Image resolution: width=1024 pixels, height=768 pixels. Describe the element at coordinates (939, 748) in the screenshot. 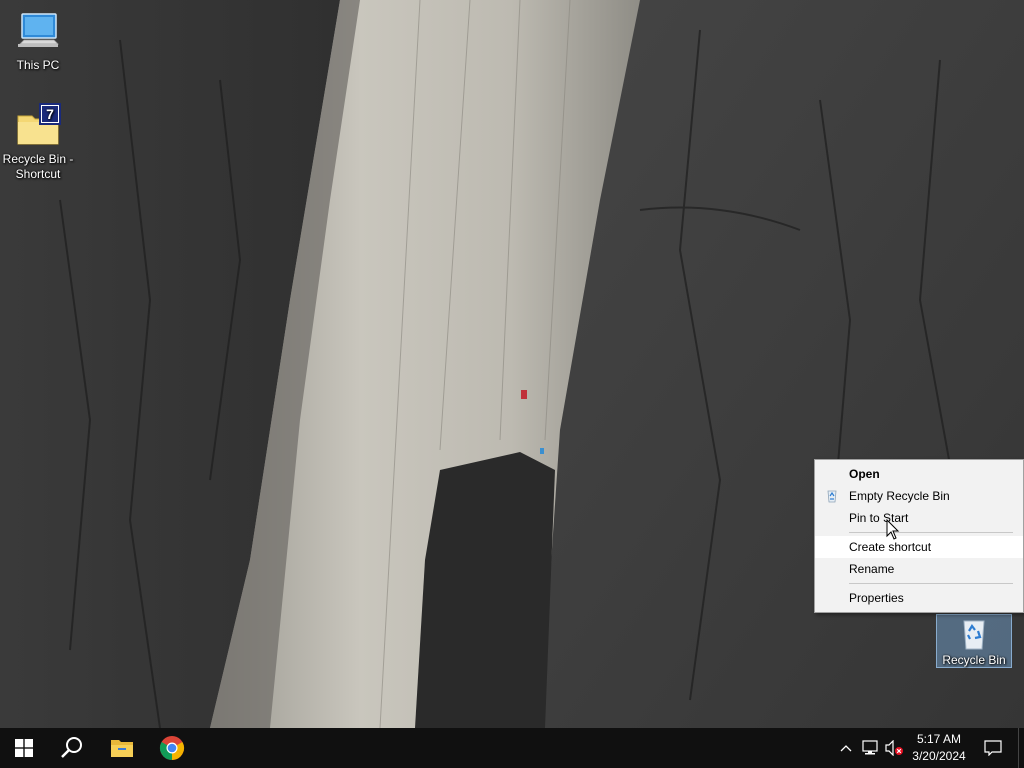

I see `system-clock: 5:17 AM 3/20/2024` at that location.